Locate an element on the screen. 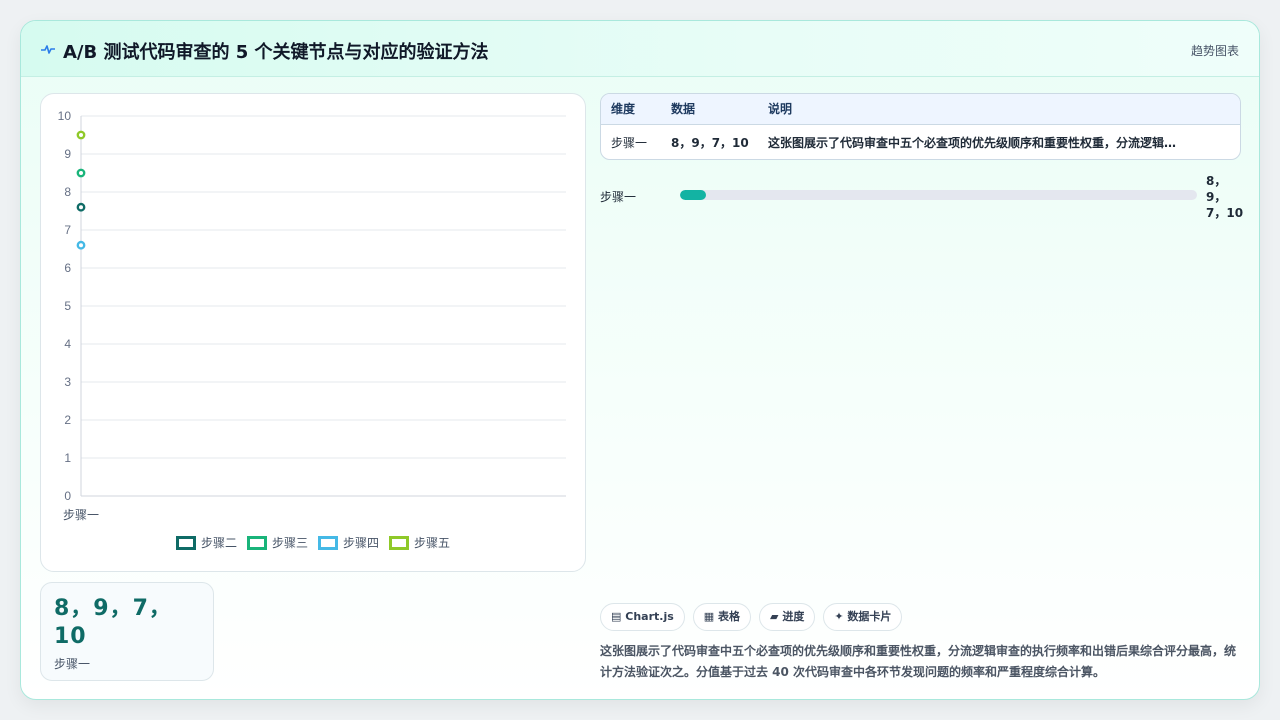 This screenshot has height=720, width=1280. chart-legend: 步骤二 步骤三 步骤四 步骤五 is located at coordinates (313, 542).